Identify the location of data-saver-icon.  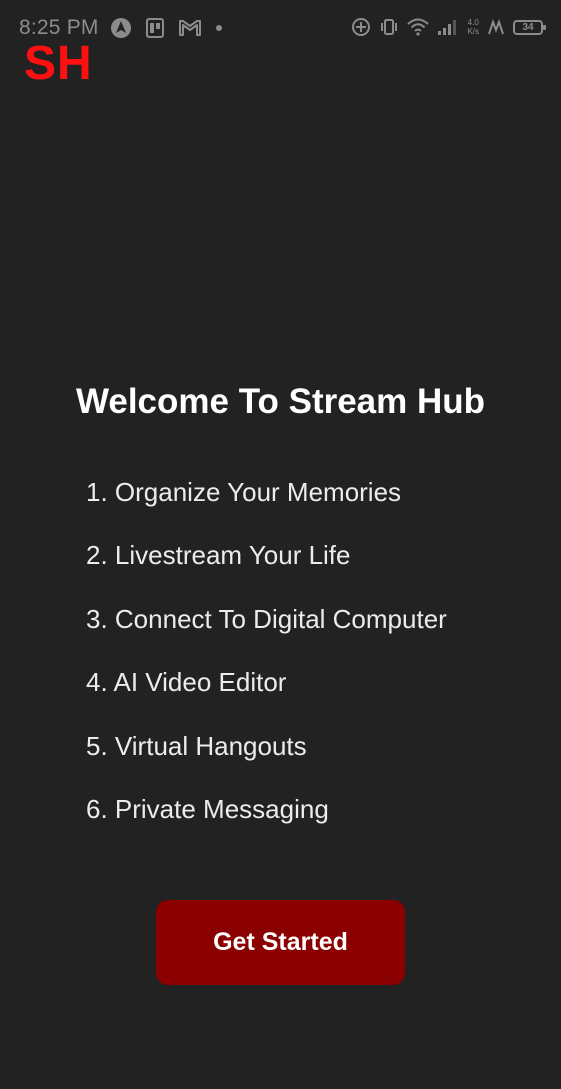
(361, 27).